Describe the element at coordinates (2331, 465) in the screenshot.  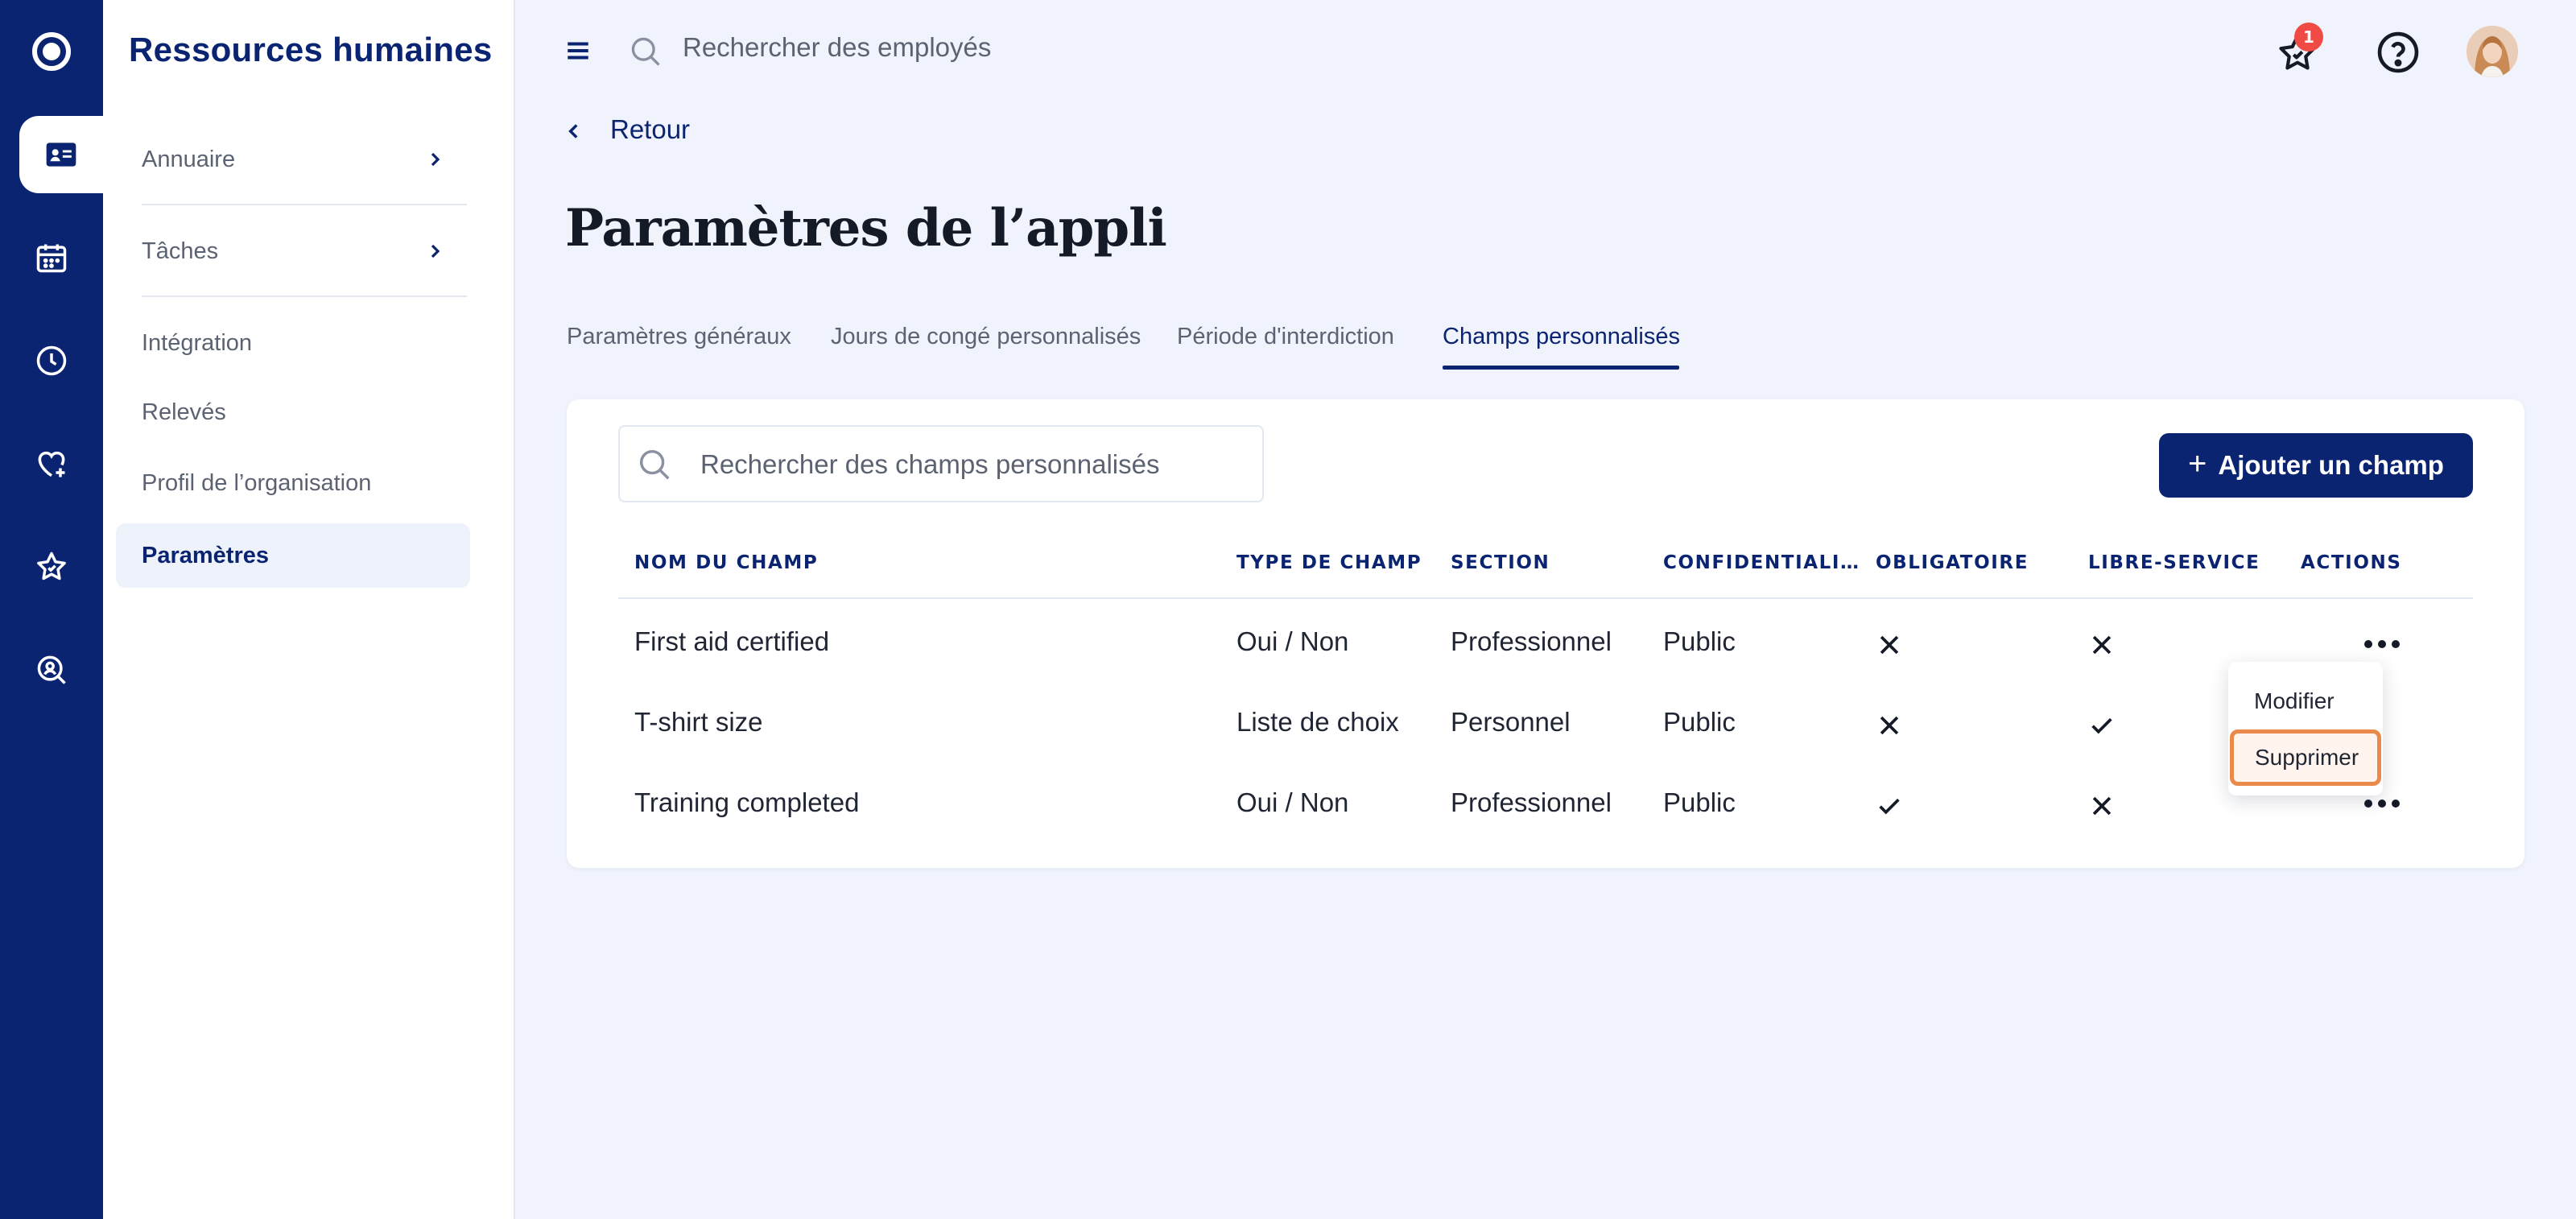
I see `add-field-label: Ajouter un champ` at that location.